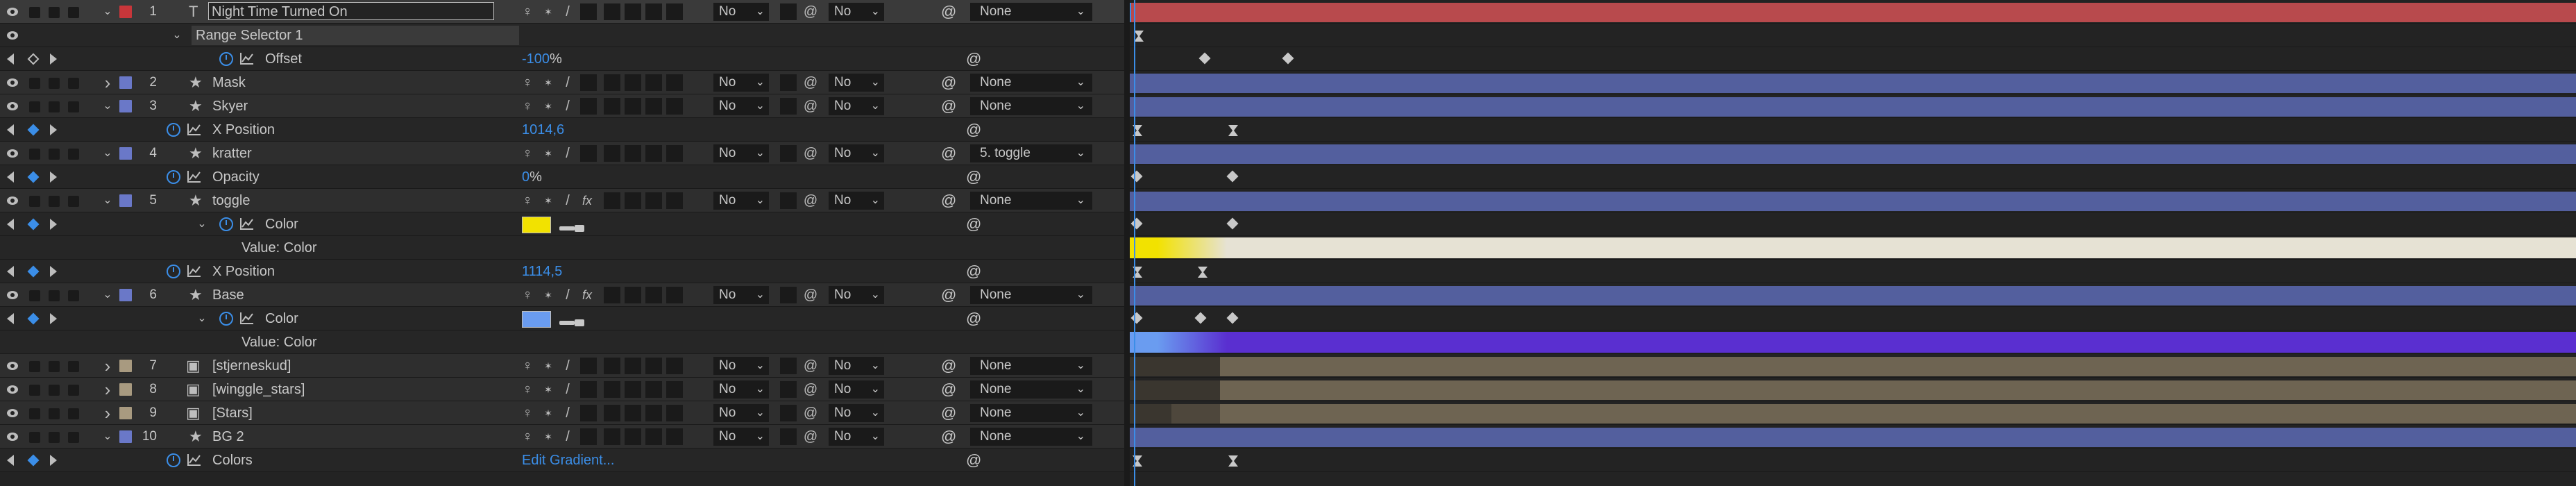 This screenshot has height=486, width=2576. I want to click on parent-select: 5. toggle ⌄, so click(1031, 153).